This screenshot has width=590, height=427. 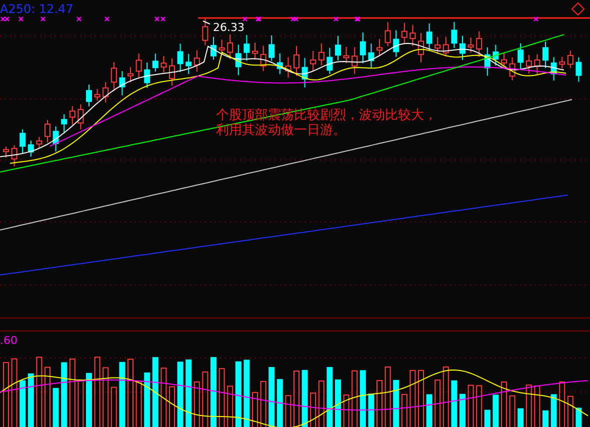 I want to click on leader-line, so click(x=206, y=22).